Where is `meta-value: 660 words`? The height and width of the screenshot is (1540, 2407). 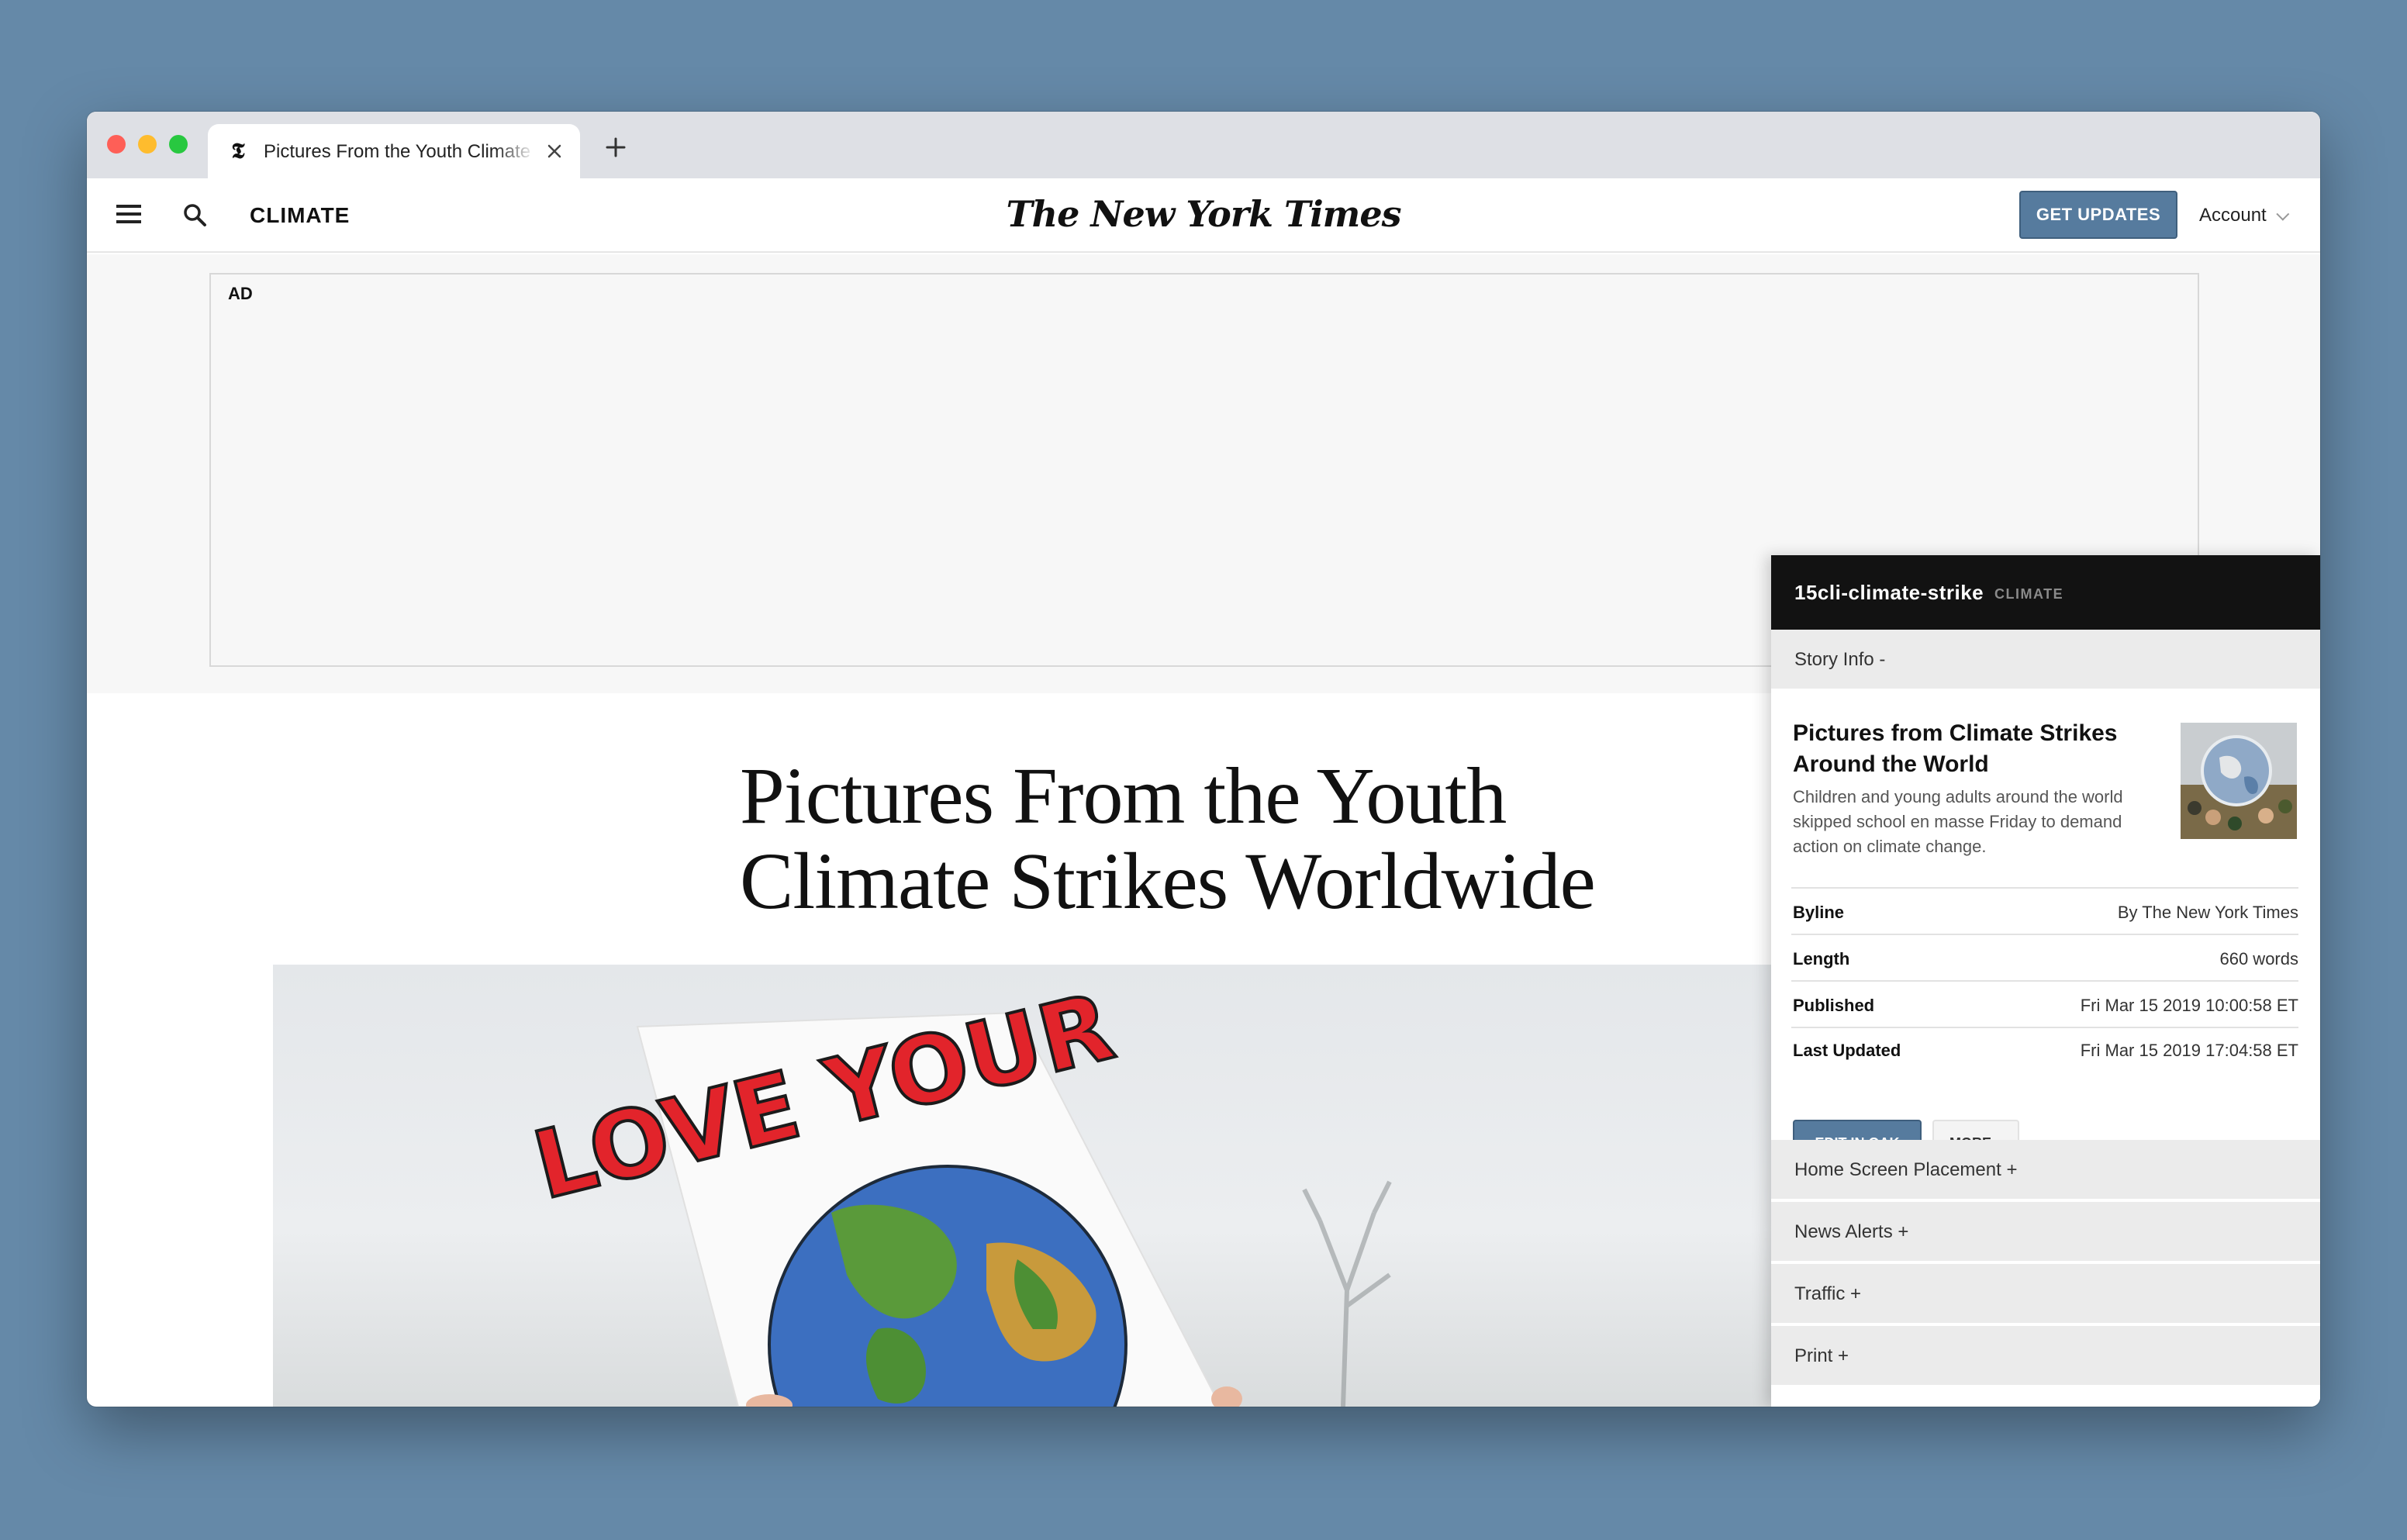 meta-value: 660 words is located at coordinates (2258, 959).